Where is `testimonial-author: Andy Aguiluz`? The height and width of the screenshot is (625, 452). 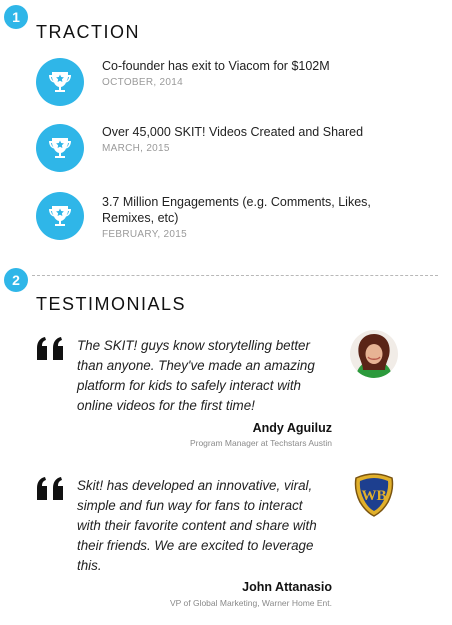 testimonial-author: Andy Aguiluz is located at coordinates (292, 428).